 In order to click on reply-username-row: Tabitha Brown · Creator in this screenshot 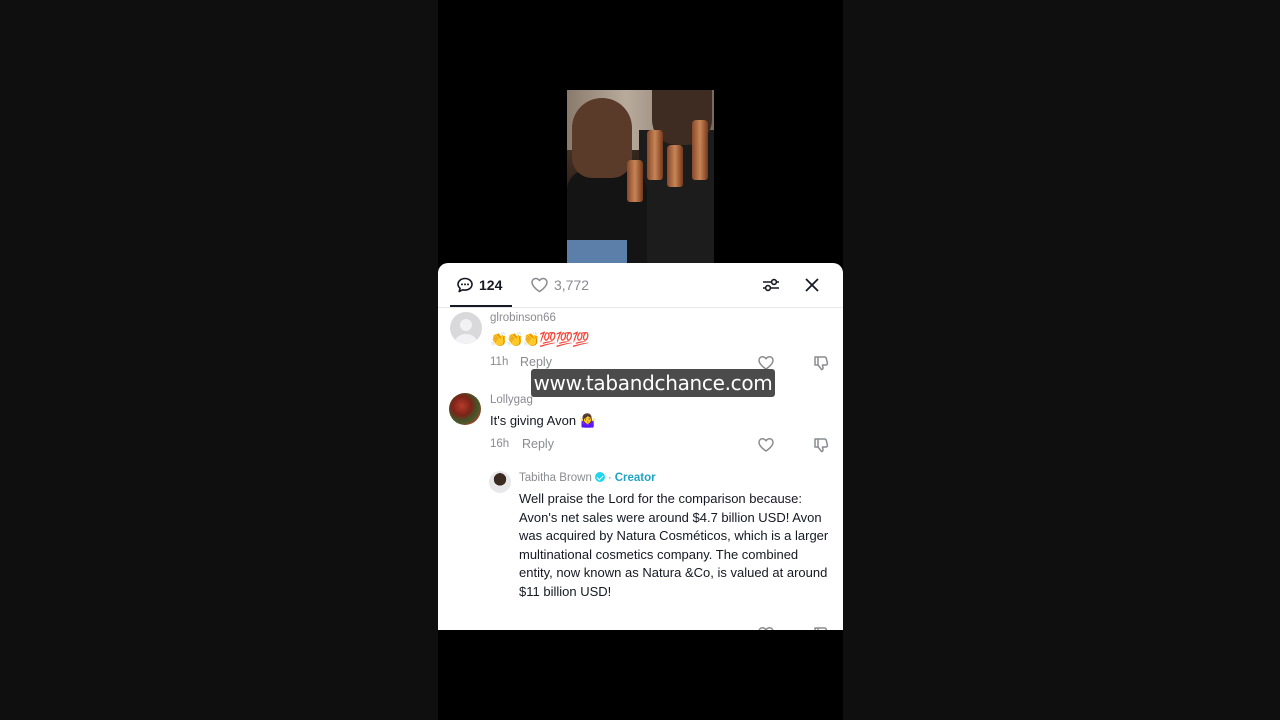, I will do `click(587, 478)`.